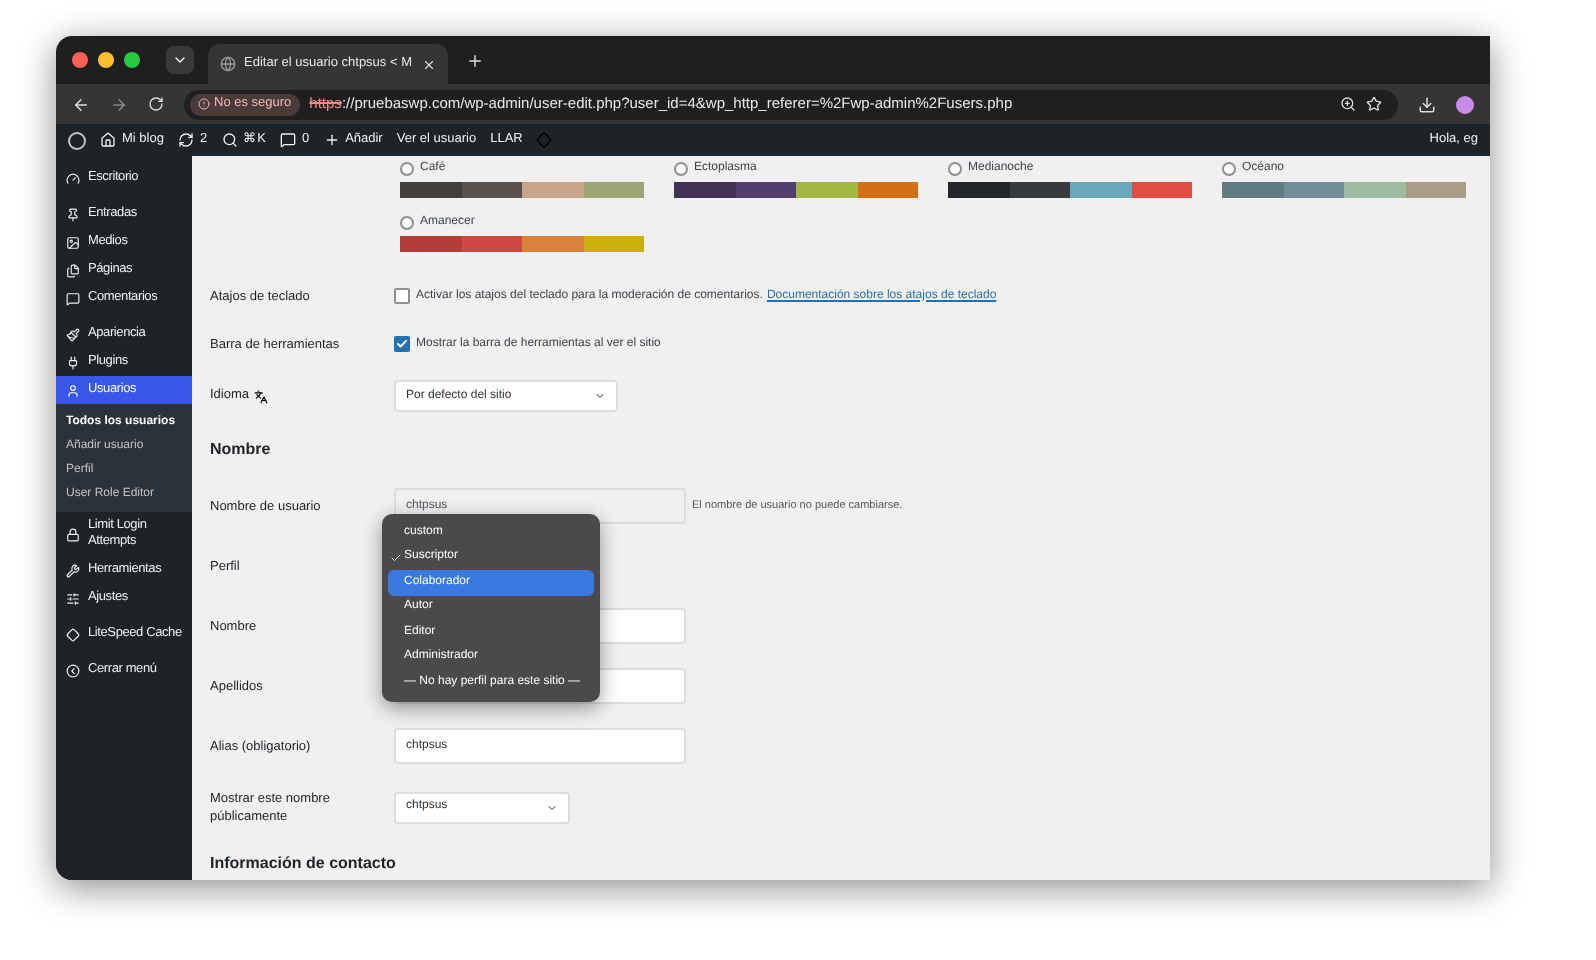  I want to click on wrench-icon, so click(73, 570).